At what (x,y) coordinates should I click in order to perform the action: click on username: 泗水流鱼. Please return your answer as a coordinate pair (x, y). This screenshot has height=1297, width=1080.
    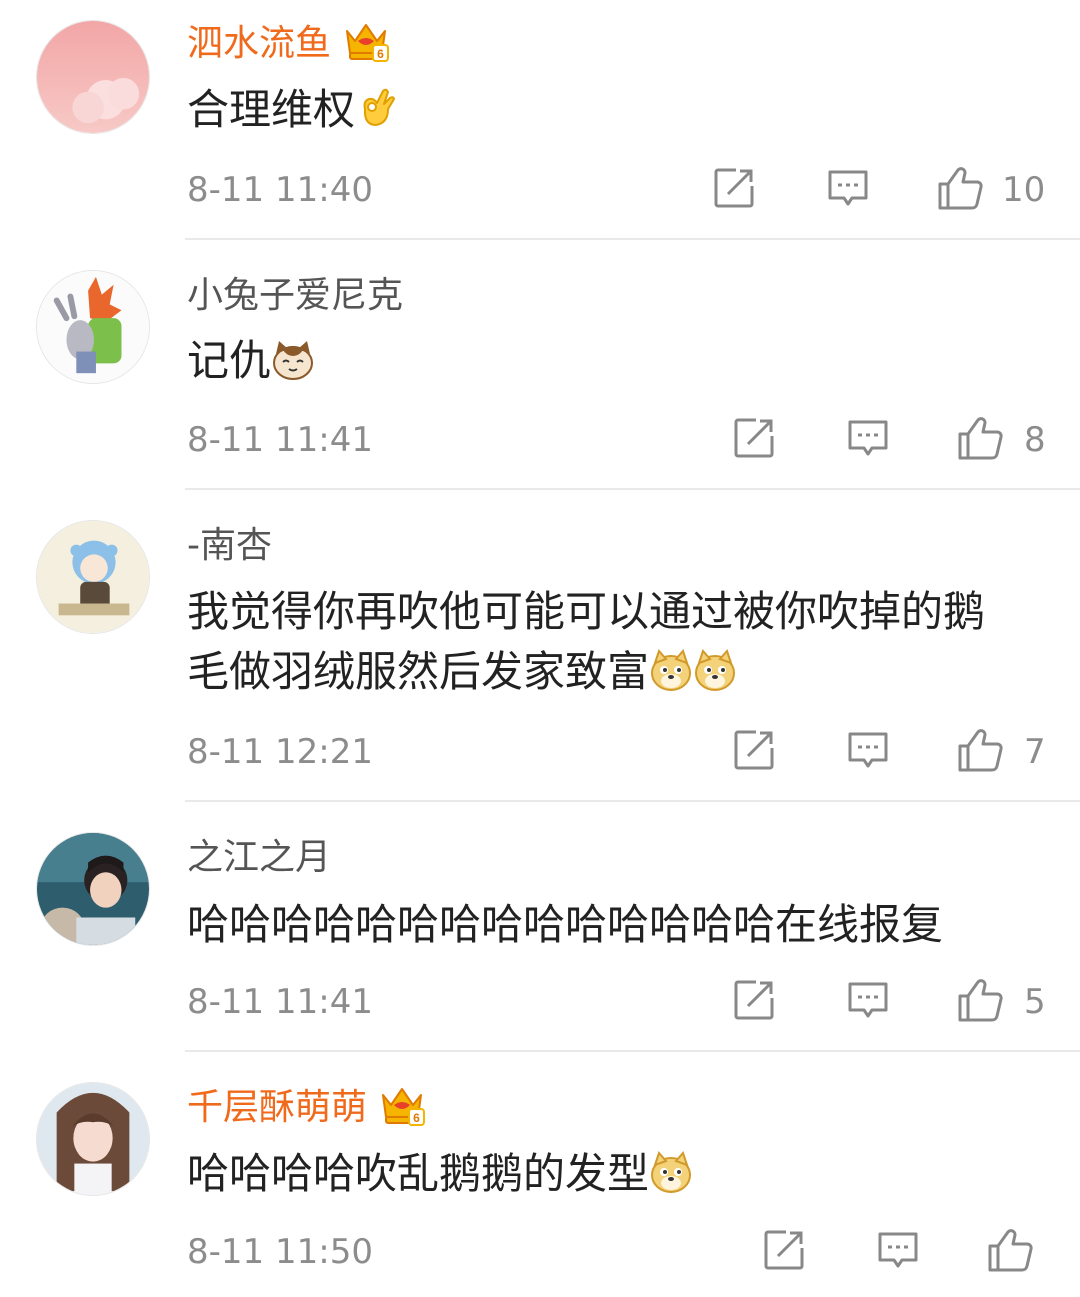
    Looking at the image, I should click on (288, 44).